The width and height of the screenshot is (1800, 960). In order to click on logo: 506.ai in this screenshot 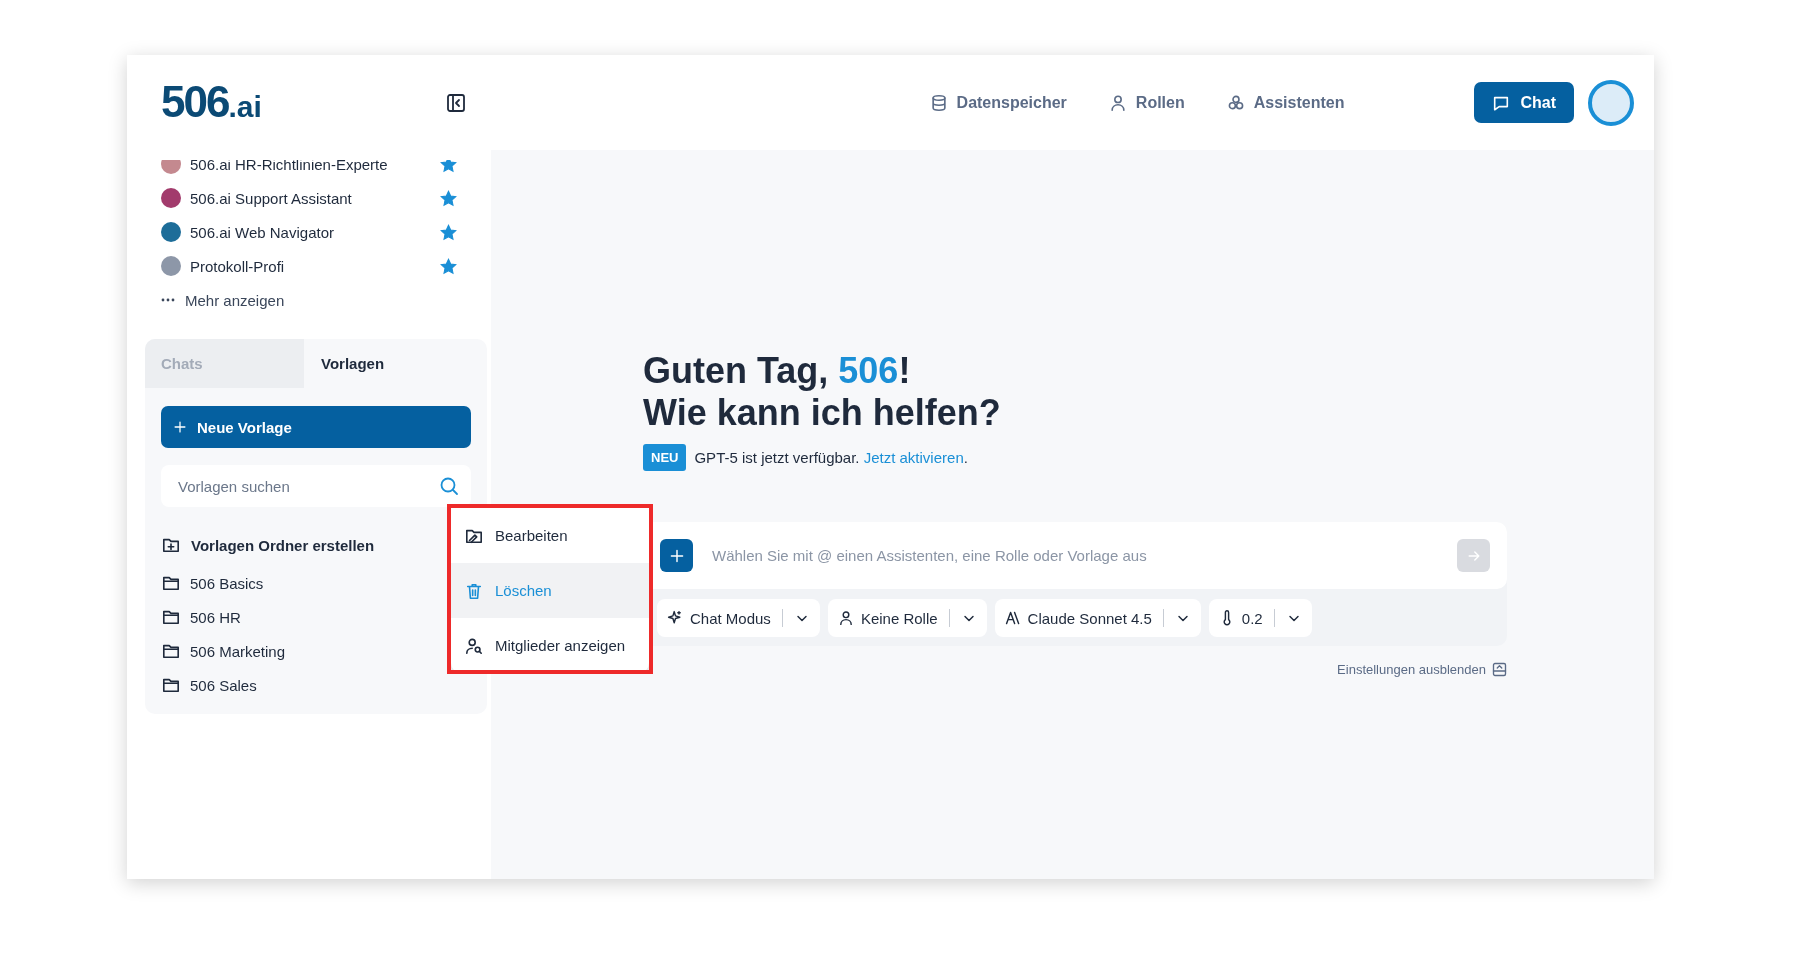, I will do `click(211, 102)`.